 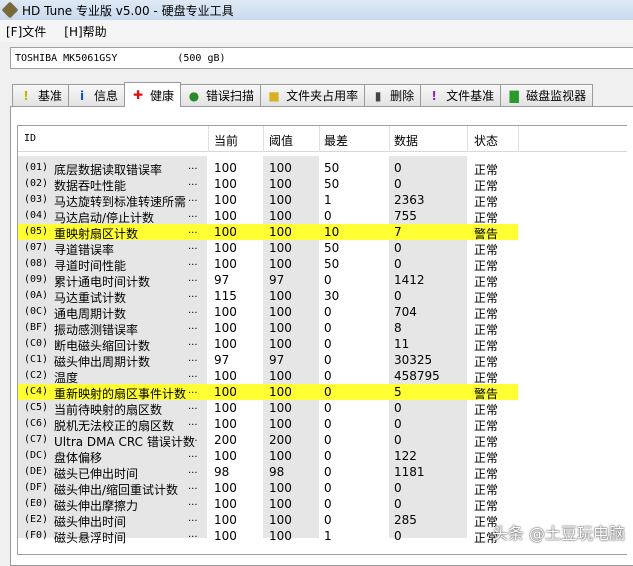 I want to click on col-current: 当前, so click(x=226, y=140).